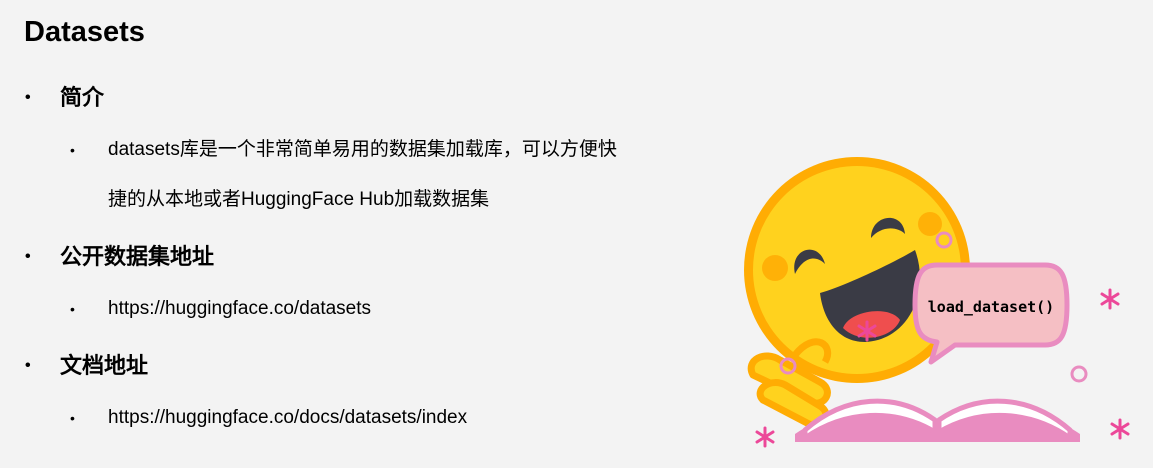 This screenshot has height=468, width=1153. What do you see at coordinates (239, 308) in the screenshot?
I see `list-item-text: https://huggingface.co/datasets` at bounding box center [239, 308].